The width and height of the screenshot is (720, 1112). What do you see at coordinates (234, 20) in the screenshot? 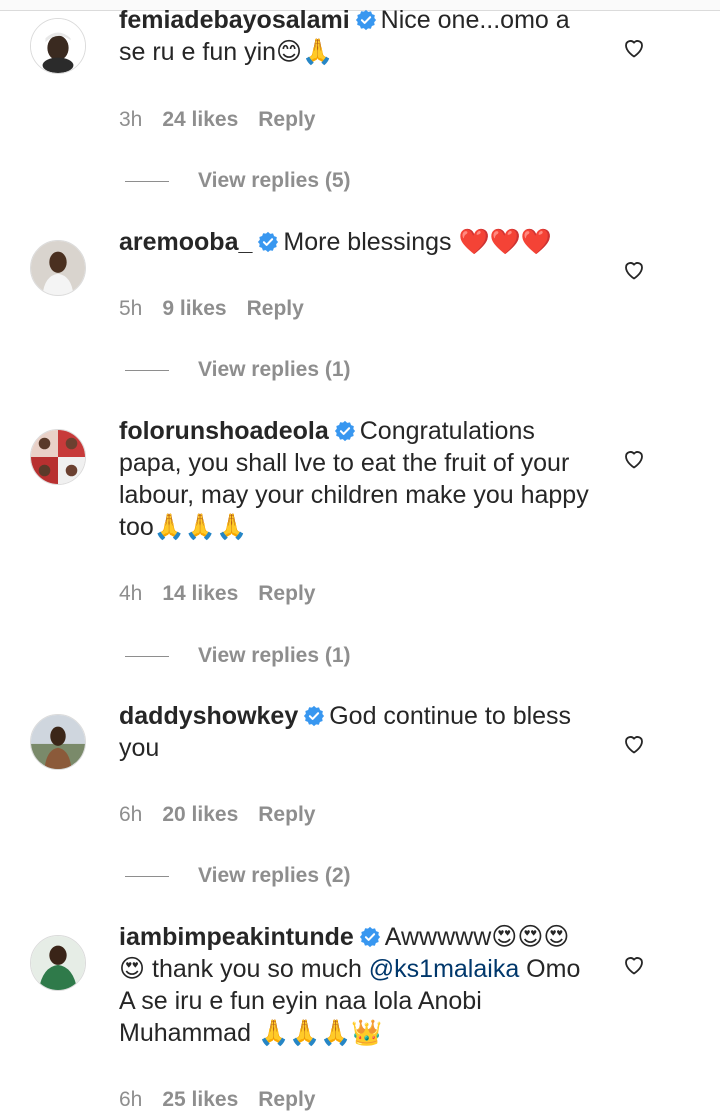
I see `comment-username: femiadebayosalami` at bounding box center [234, 20].